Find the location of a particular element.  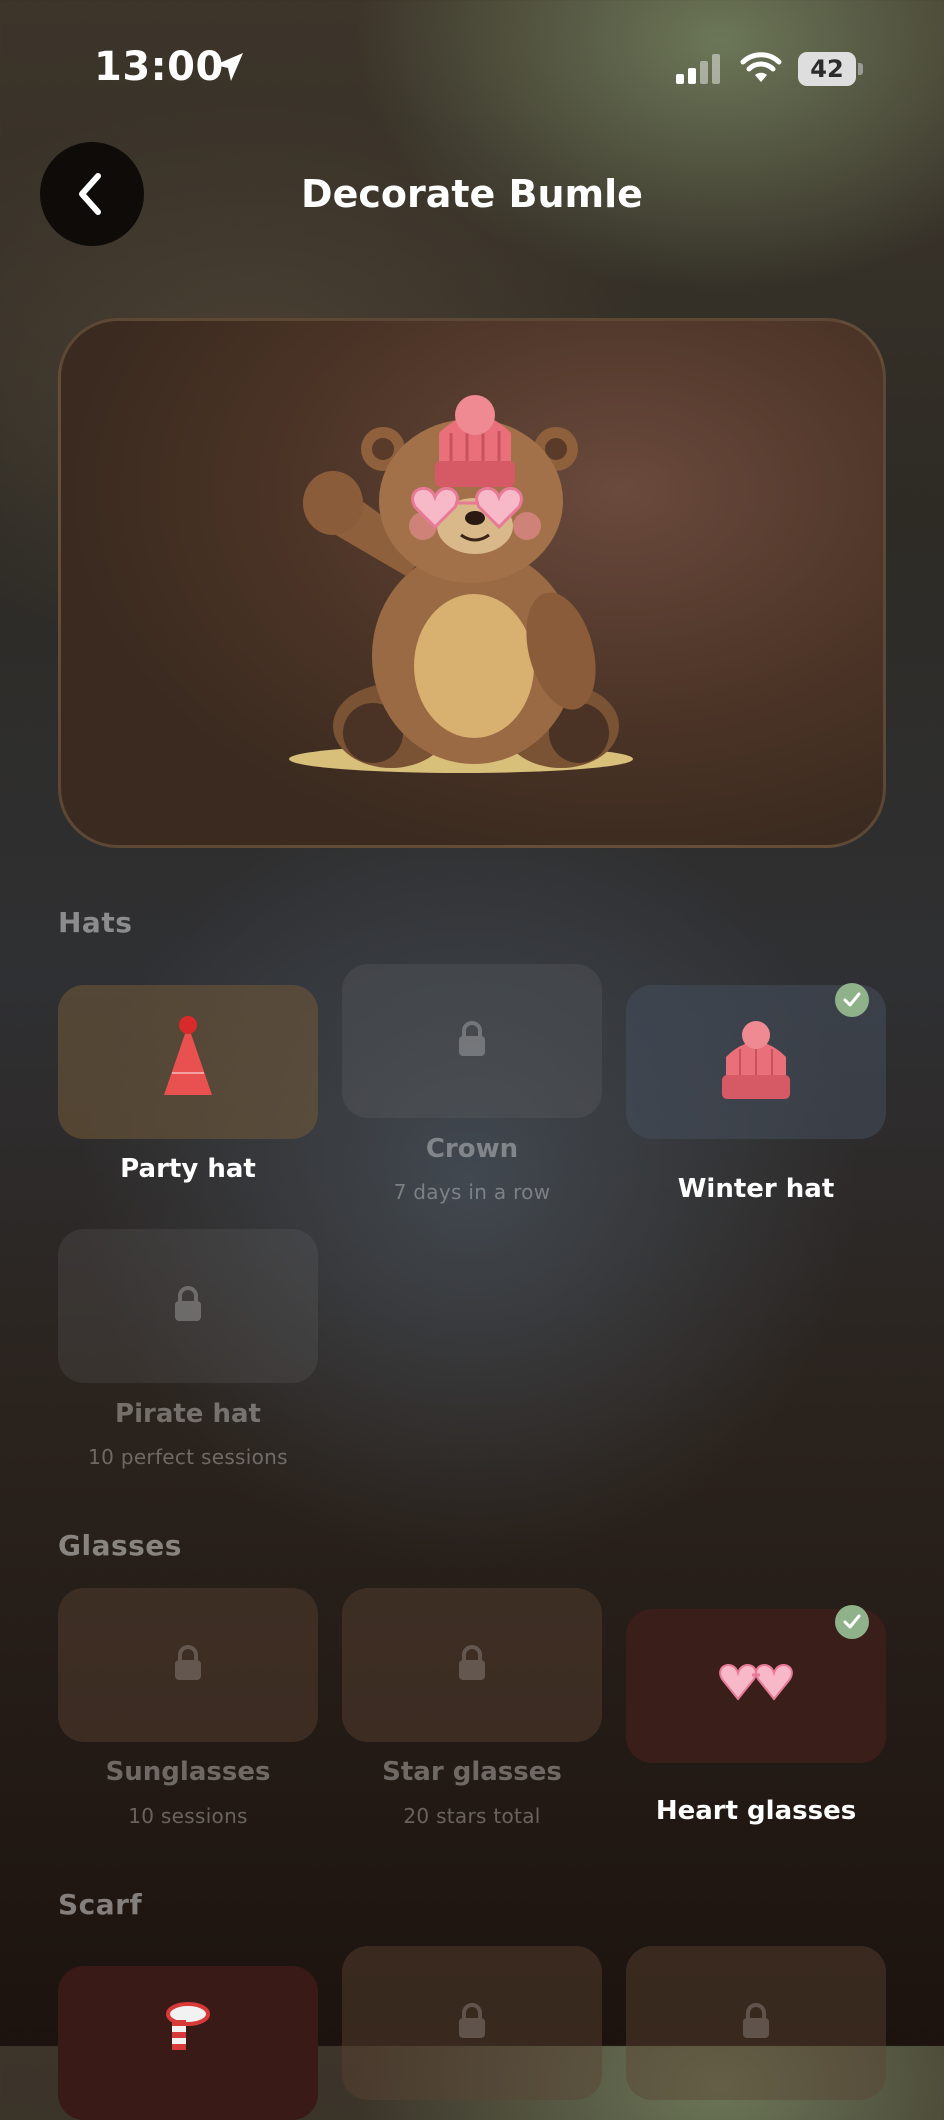

item-tile-pirate-hat is located at coordinates (188, 1306).